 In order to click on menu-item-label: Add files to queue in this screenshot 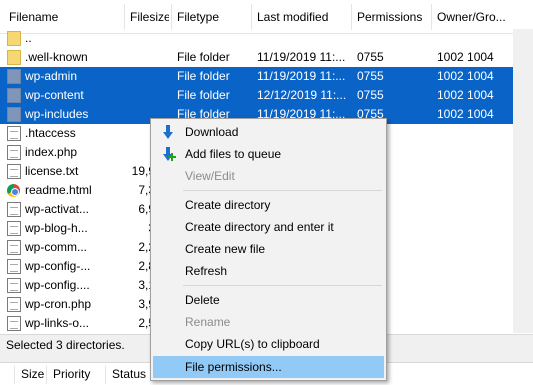, I will do `click(233, 154)`.